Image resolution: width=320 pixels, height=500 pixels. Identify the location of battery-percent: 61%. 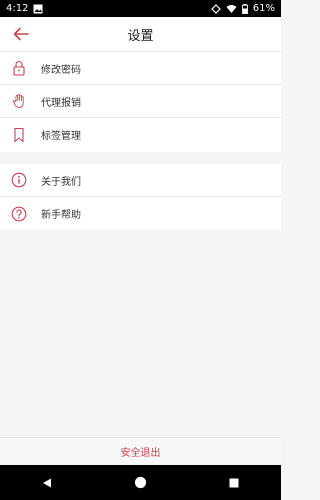
(263, 8).